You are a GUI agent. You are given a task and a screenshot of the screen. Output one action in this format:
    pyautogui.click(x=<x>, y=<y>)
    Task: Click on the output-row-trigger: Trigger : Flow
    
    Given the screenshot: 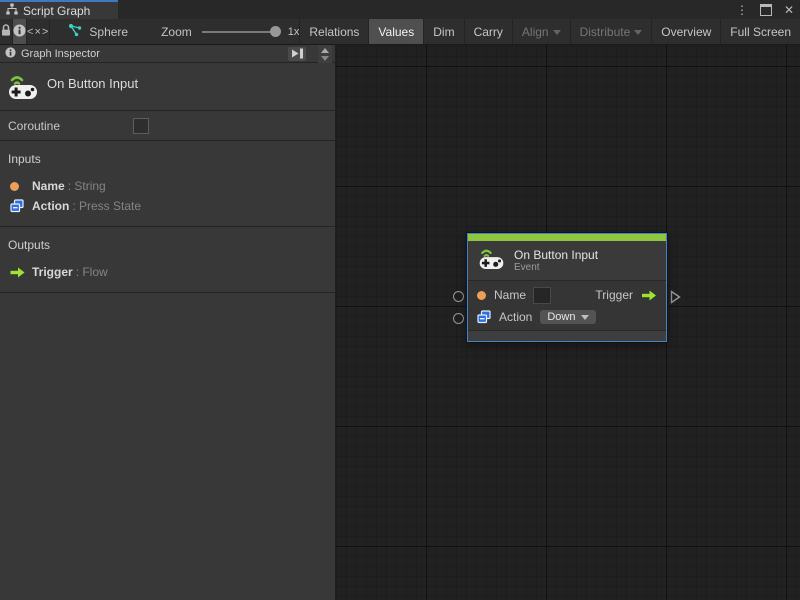 What is the action you would take?
    pyautogui.click(x=167, y=272)
    